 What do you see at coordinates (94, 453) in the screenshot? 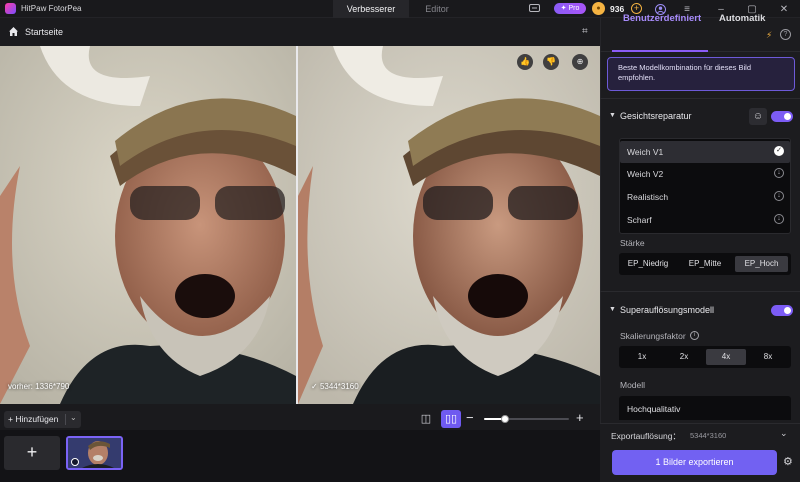
I see `thumbnail-item` at bounding box center [94, 453].